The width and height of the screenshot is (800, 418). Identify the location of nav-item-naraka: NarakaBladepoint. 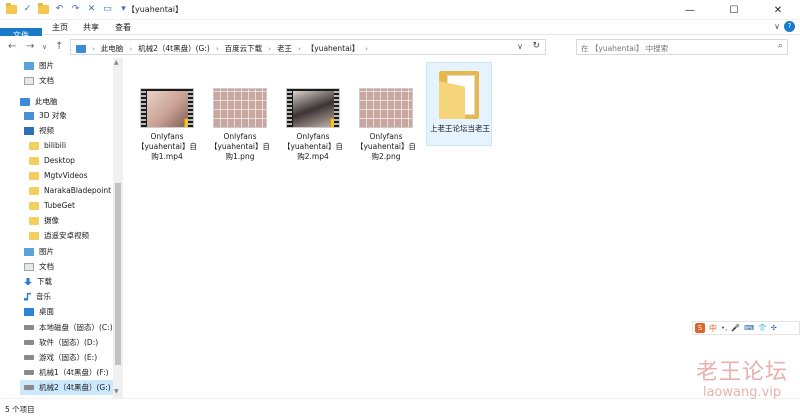
(71, 190).